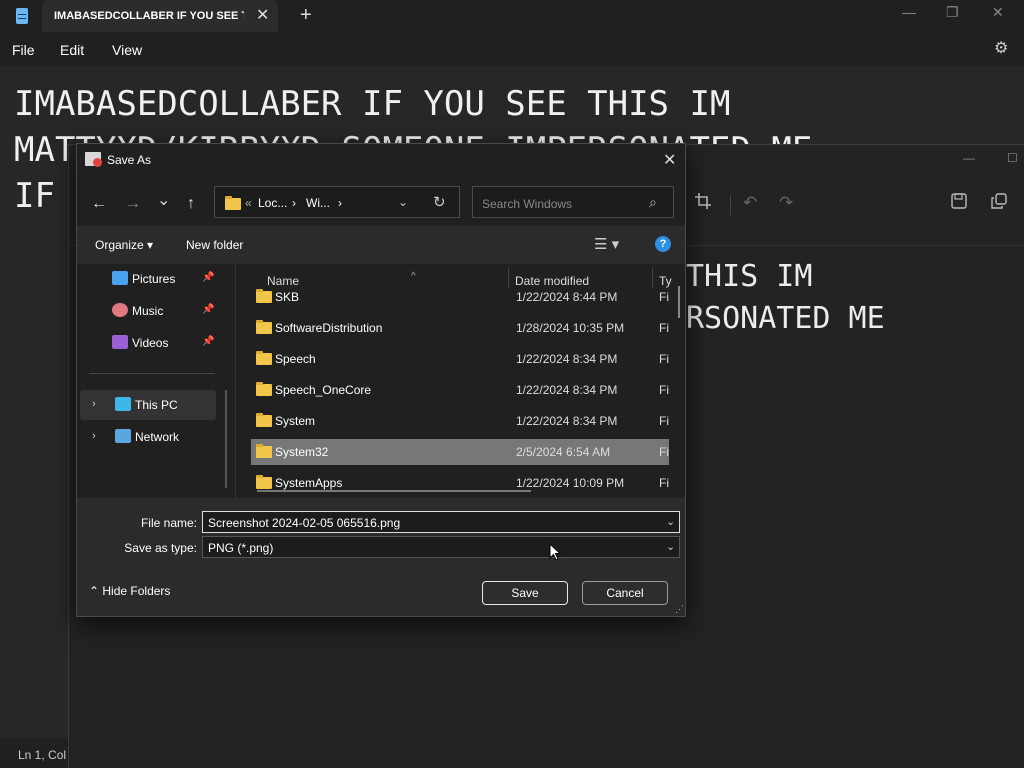  Describe the element at coordinates (1001, 48) in the screenshot. I see `settings-gear-icon: ⚙` at that location.